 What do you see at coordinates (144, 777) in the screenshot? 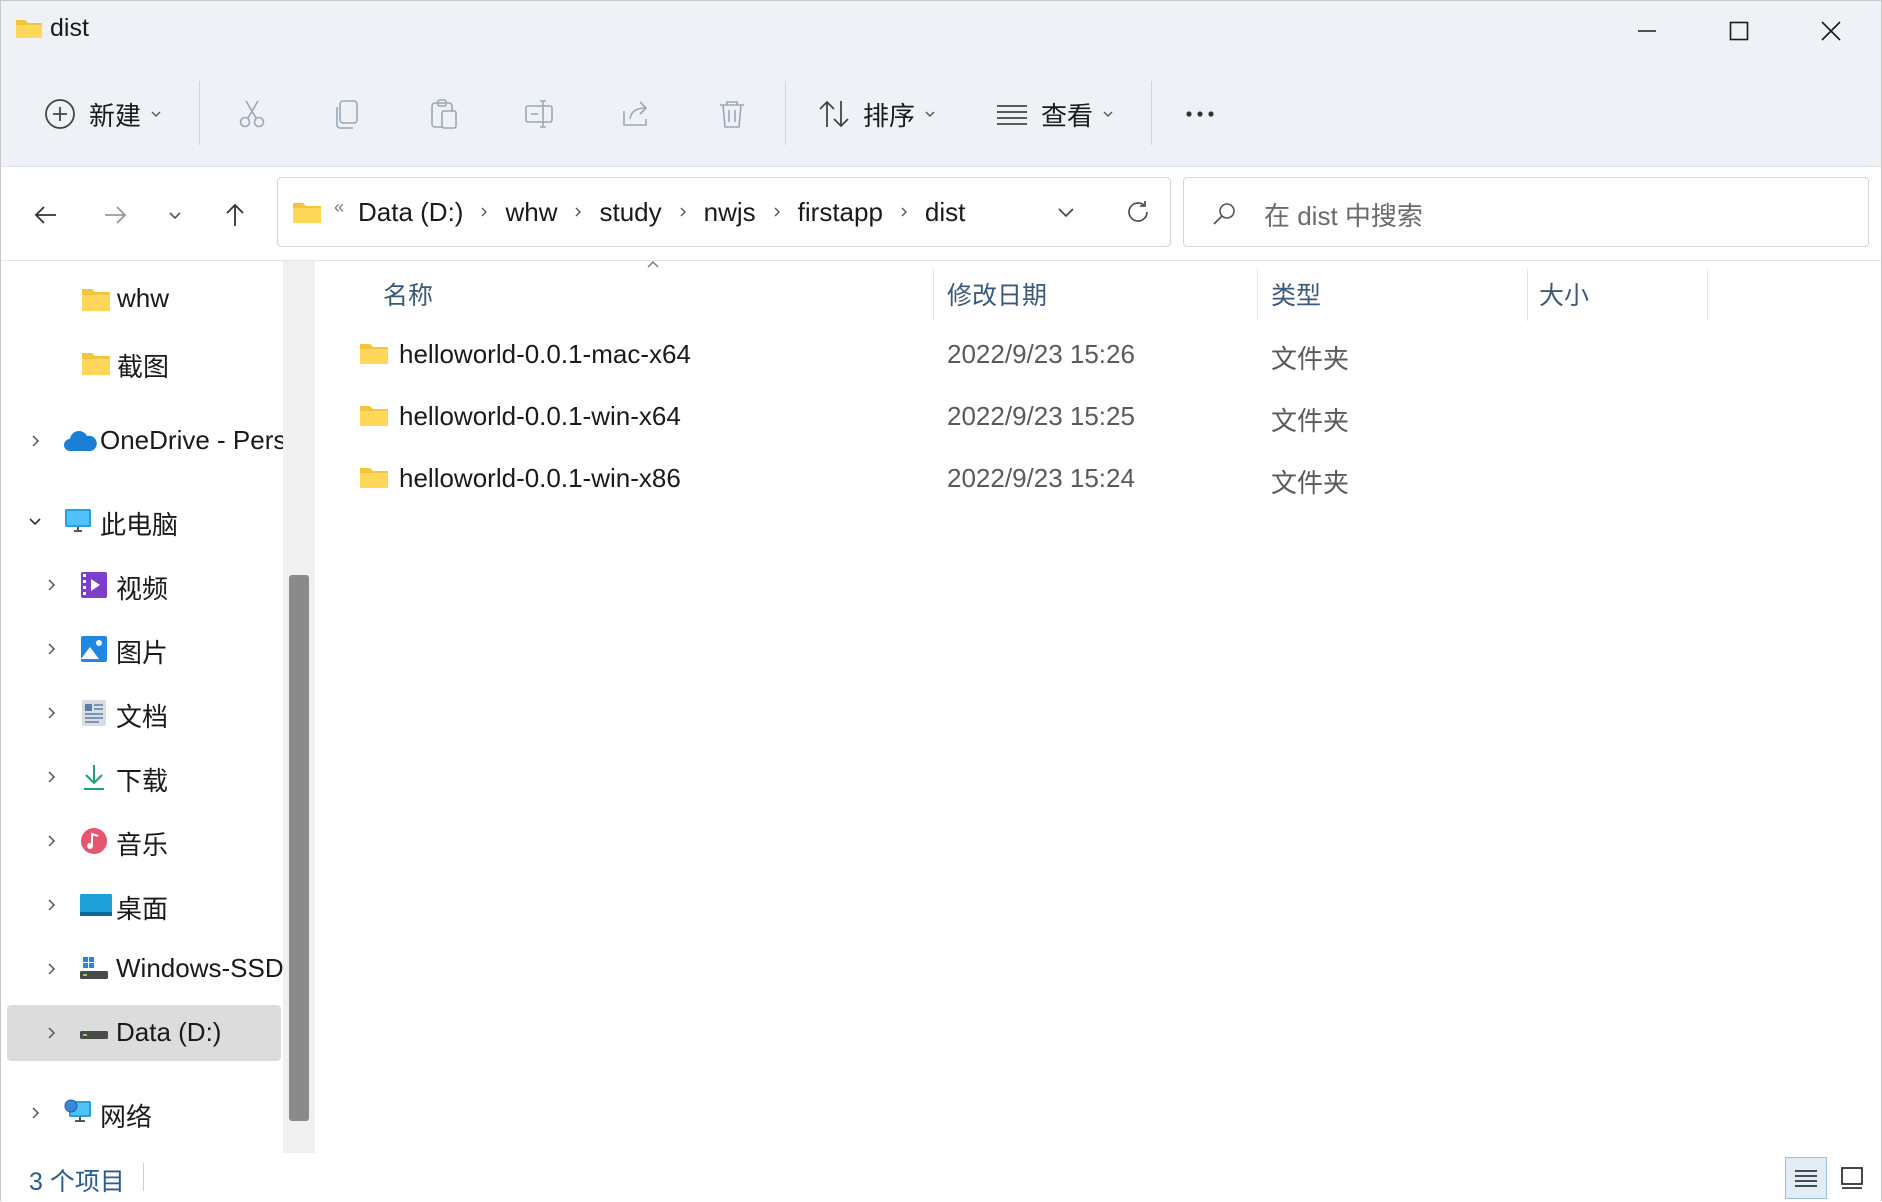
I see `sidebar-item-downloads: 下载` at bounding box center [144, 777].